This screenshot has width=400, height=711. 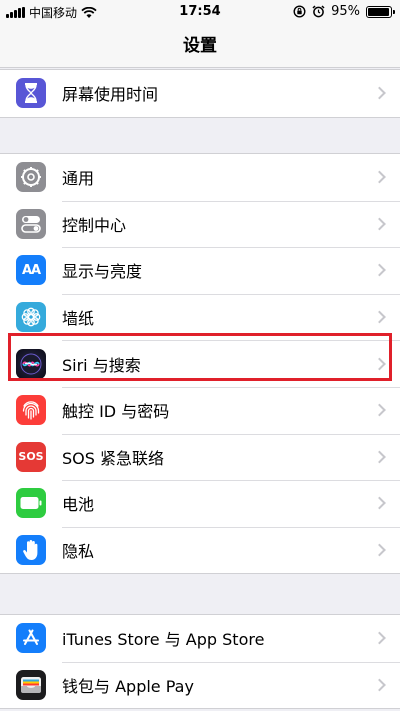 I want to click on sos-icon: SOS, so click(x=31, y=456).